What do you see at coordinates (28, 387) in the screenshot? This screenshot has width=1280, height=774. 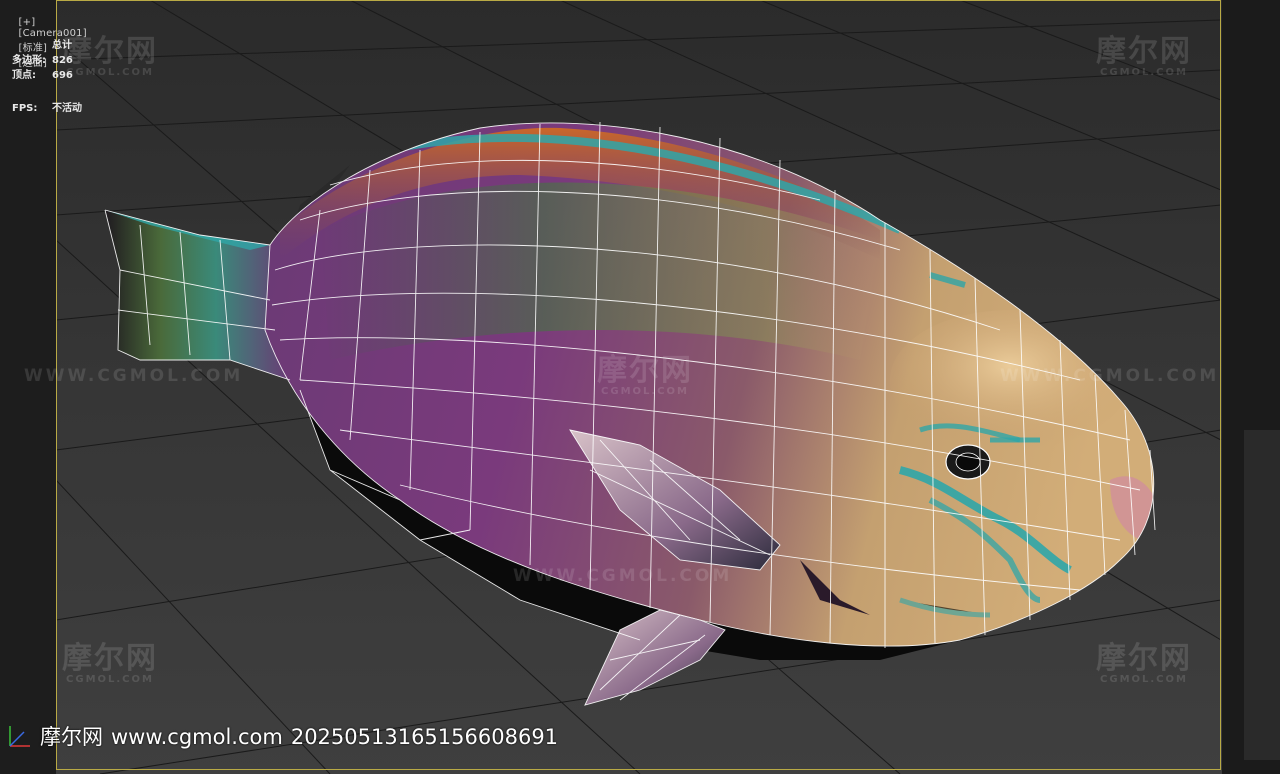 I see `left-panel-strip` at bounding box center [28, 387].